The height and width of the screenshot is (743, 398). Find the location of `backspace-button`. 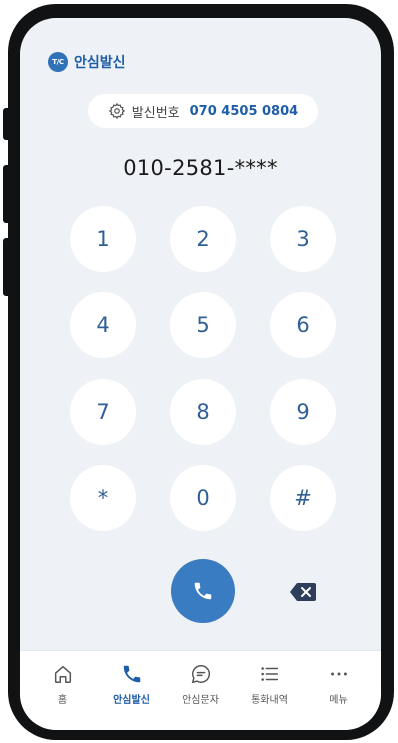

backspace-button is located at coordinates (303, 592).